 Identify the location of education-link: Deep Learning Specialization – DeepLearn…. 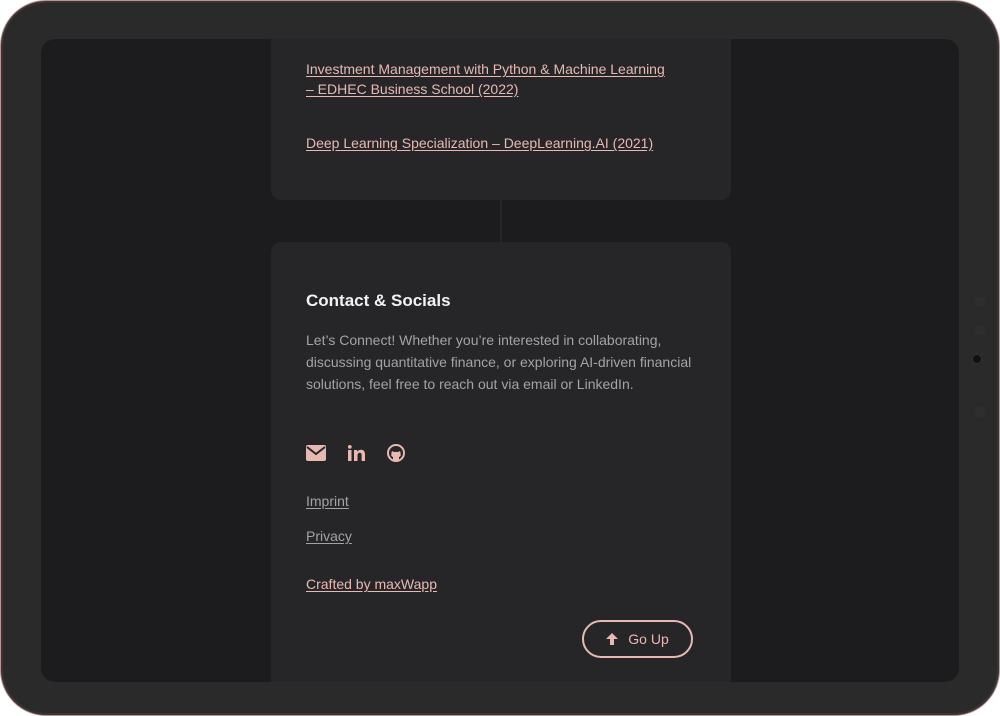
(506, 143).